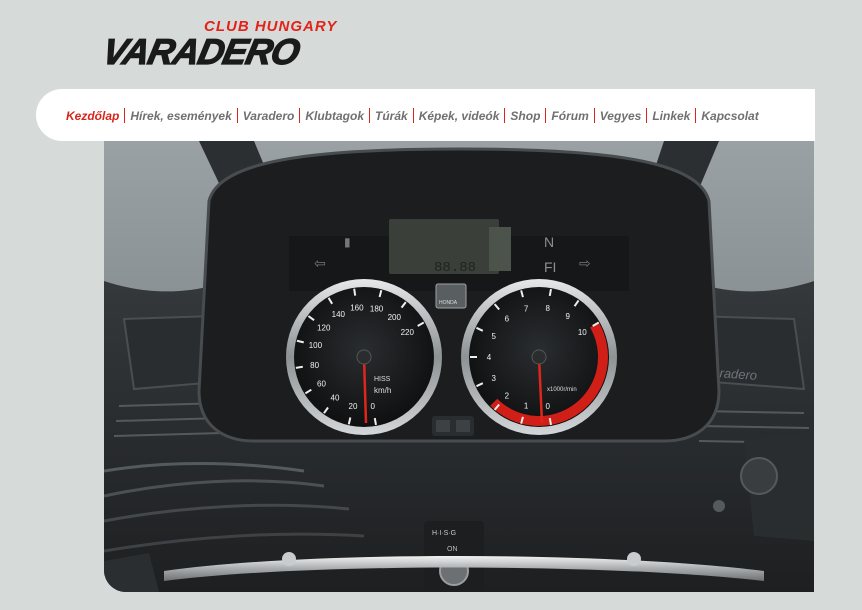 Image resolution: width=862 pixels, height=610 pixels. I want to click on site-logo: CLUB HUNGARY VARADERO, so click(231, 44).